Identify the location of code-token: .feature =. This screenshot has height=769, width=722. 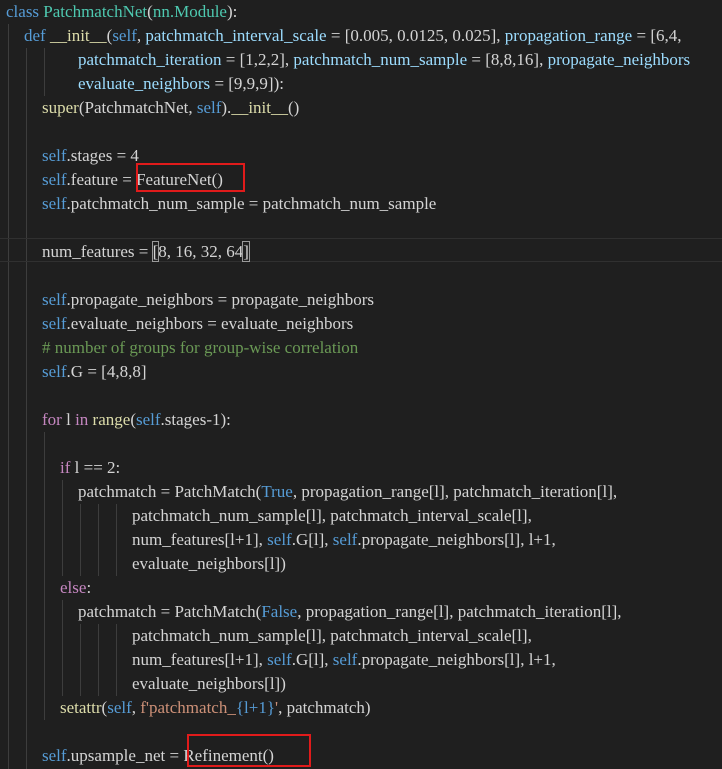
(101, 179).